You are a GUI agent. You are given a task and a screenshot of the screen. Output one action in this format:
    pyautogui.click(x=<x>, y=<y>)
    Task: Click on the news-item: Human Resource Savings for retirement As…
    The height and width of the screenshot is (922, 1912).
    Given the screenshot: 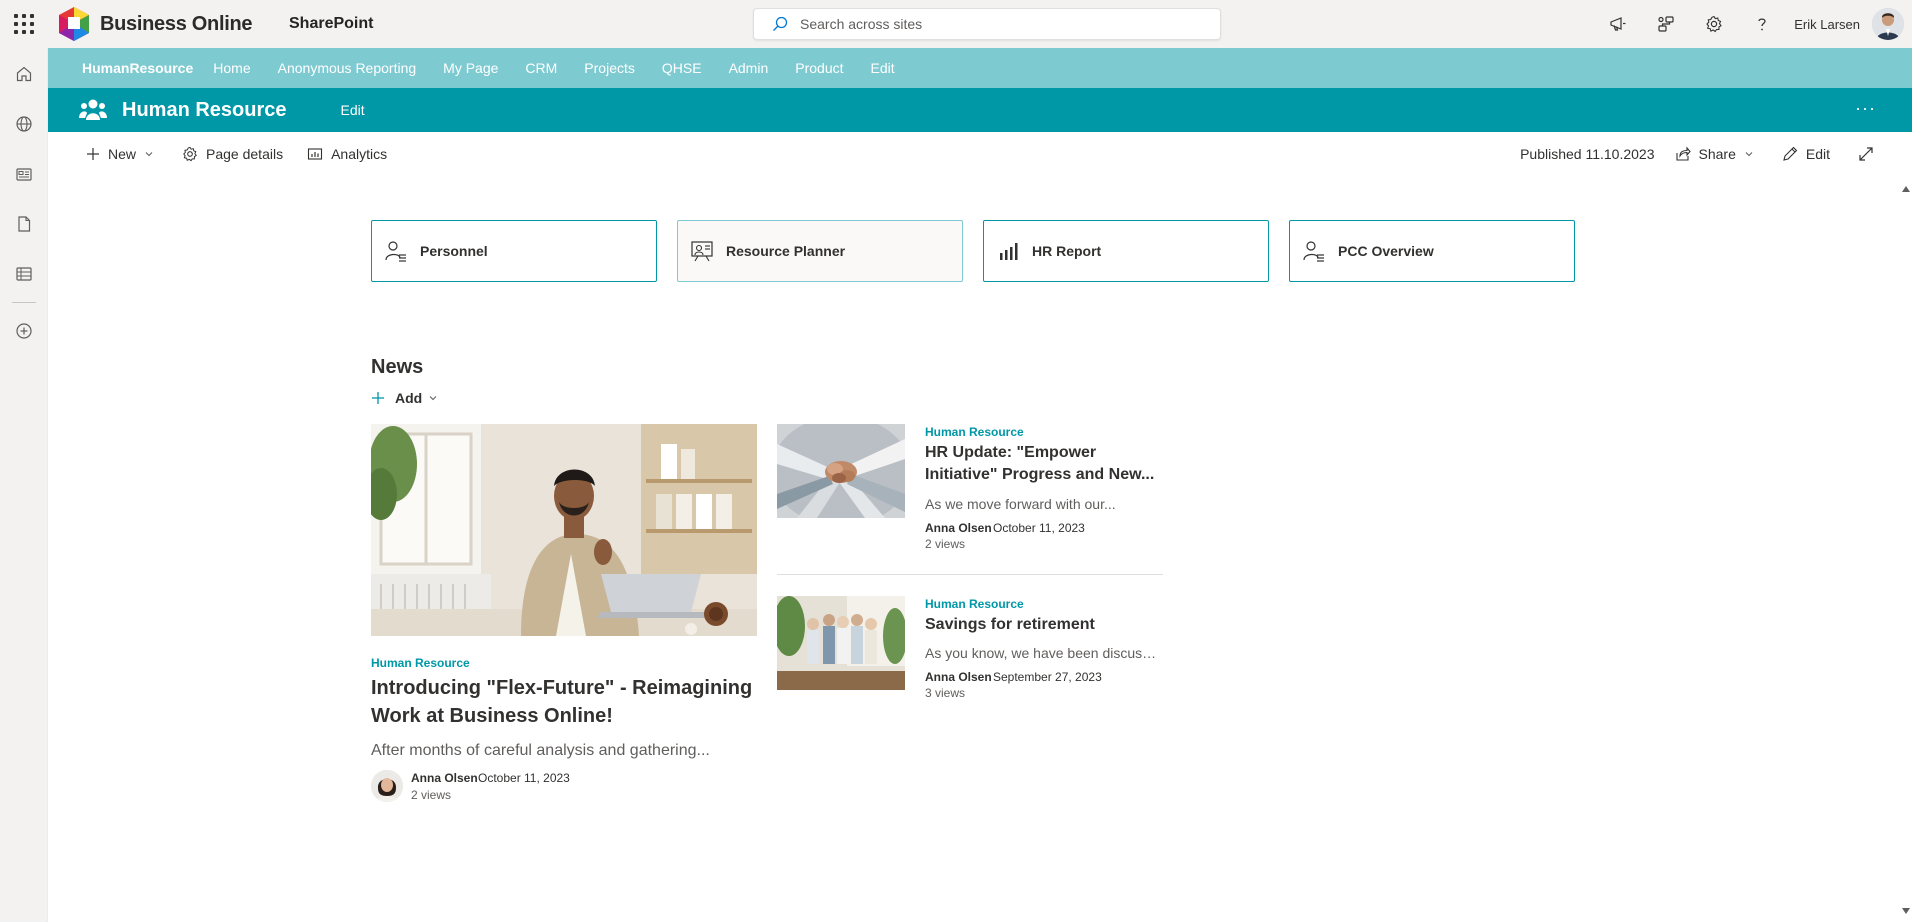 What is the action you would take?
    pyautogui.click(x=970, y=664)
    